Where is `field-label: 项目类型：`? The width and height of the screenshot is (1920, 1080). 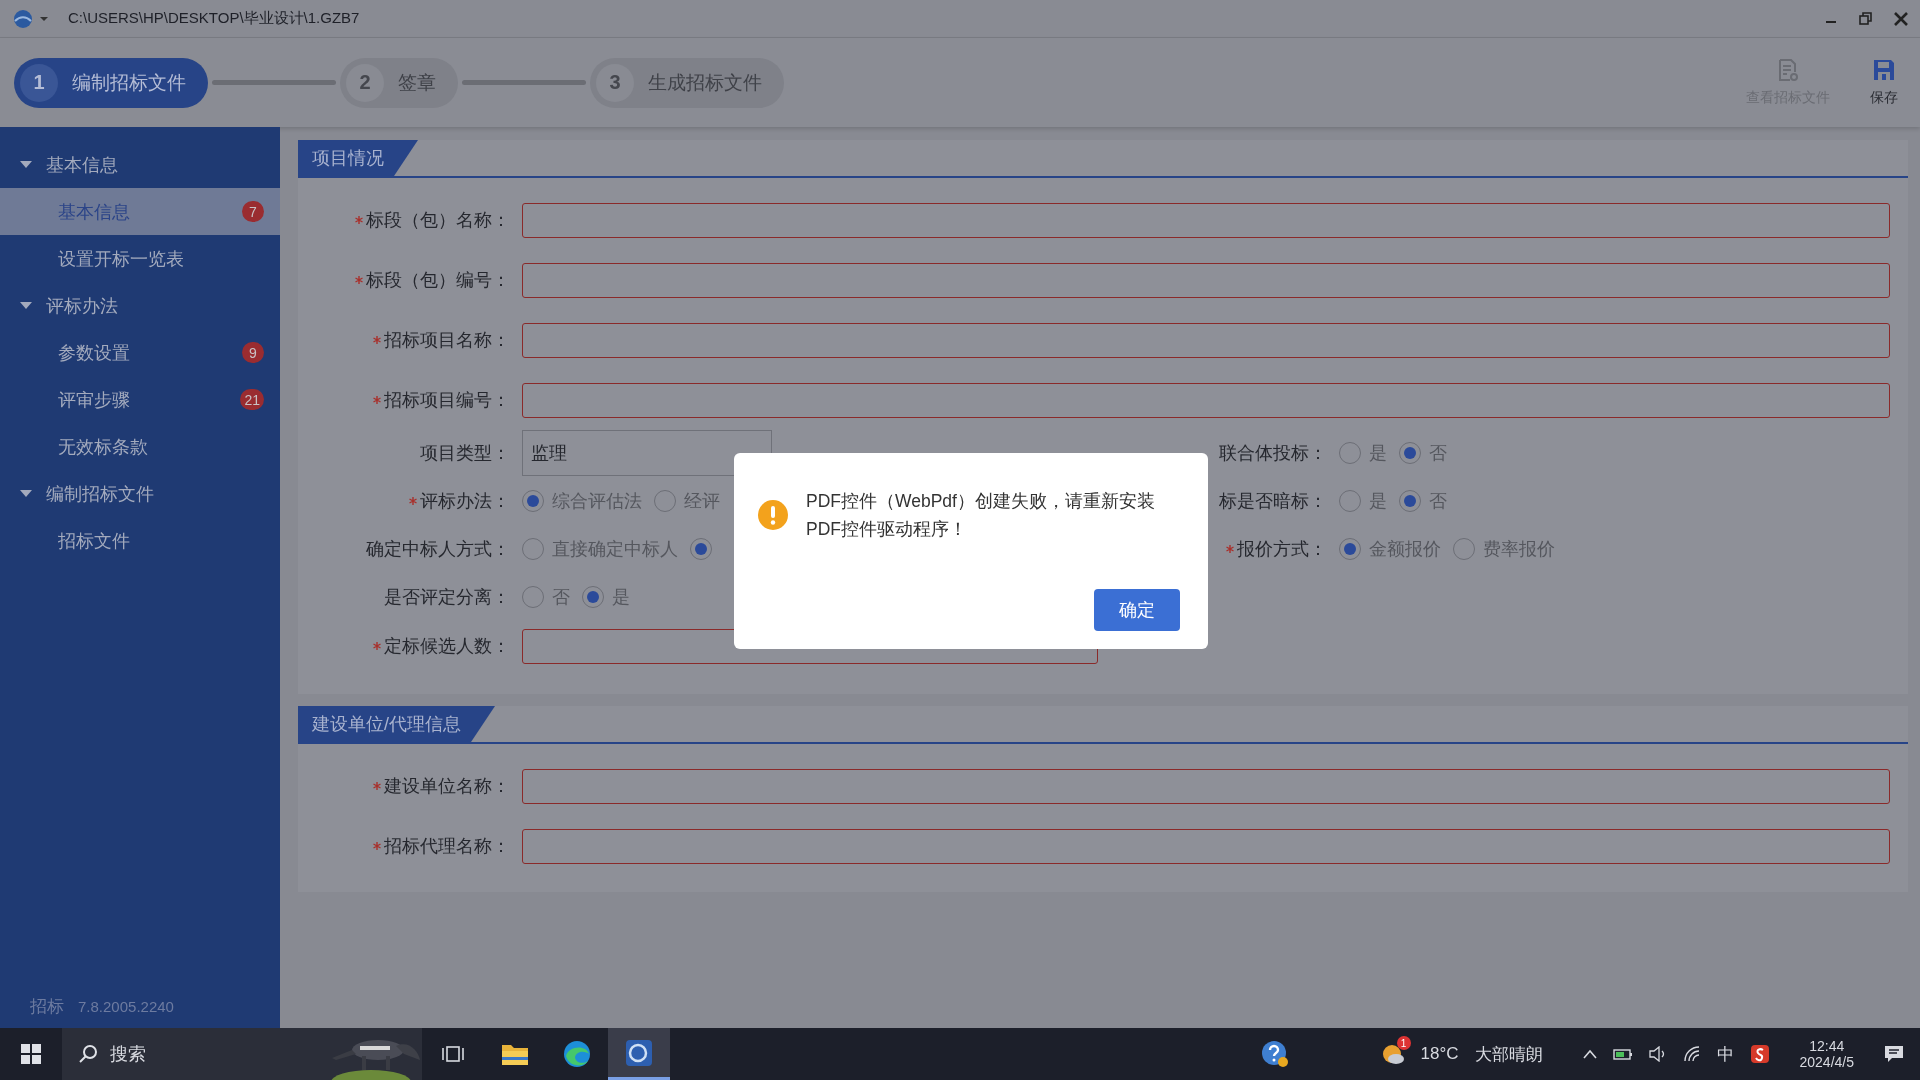
field-label: 项目类型： is located at coordinates (465, 453).